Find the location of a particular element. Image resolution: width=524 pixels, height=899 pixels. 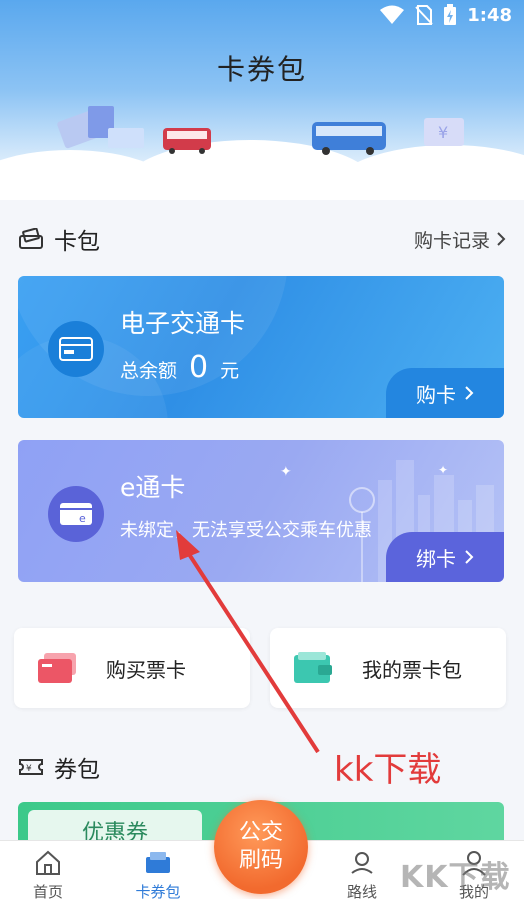

balance-value: 0 is located at coordinates (199, 367).